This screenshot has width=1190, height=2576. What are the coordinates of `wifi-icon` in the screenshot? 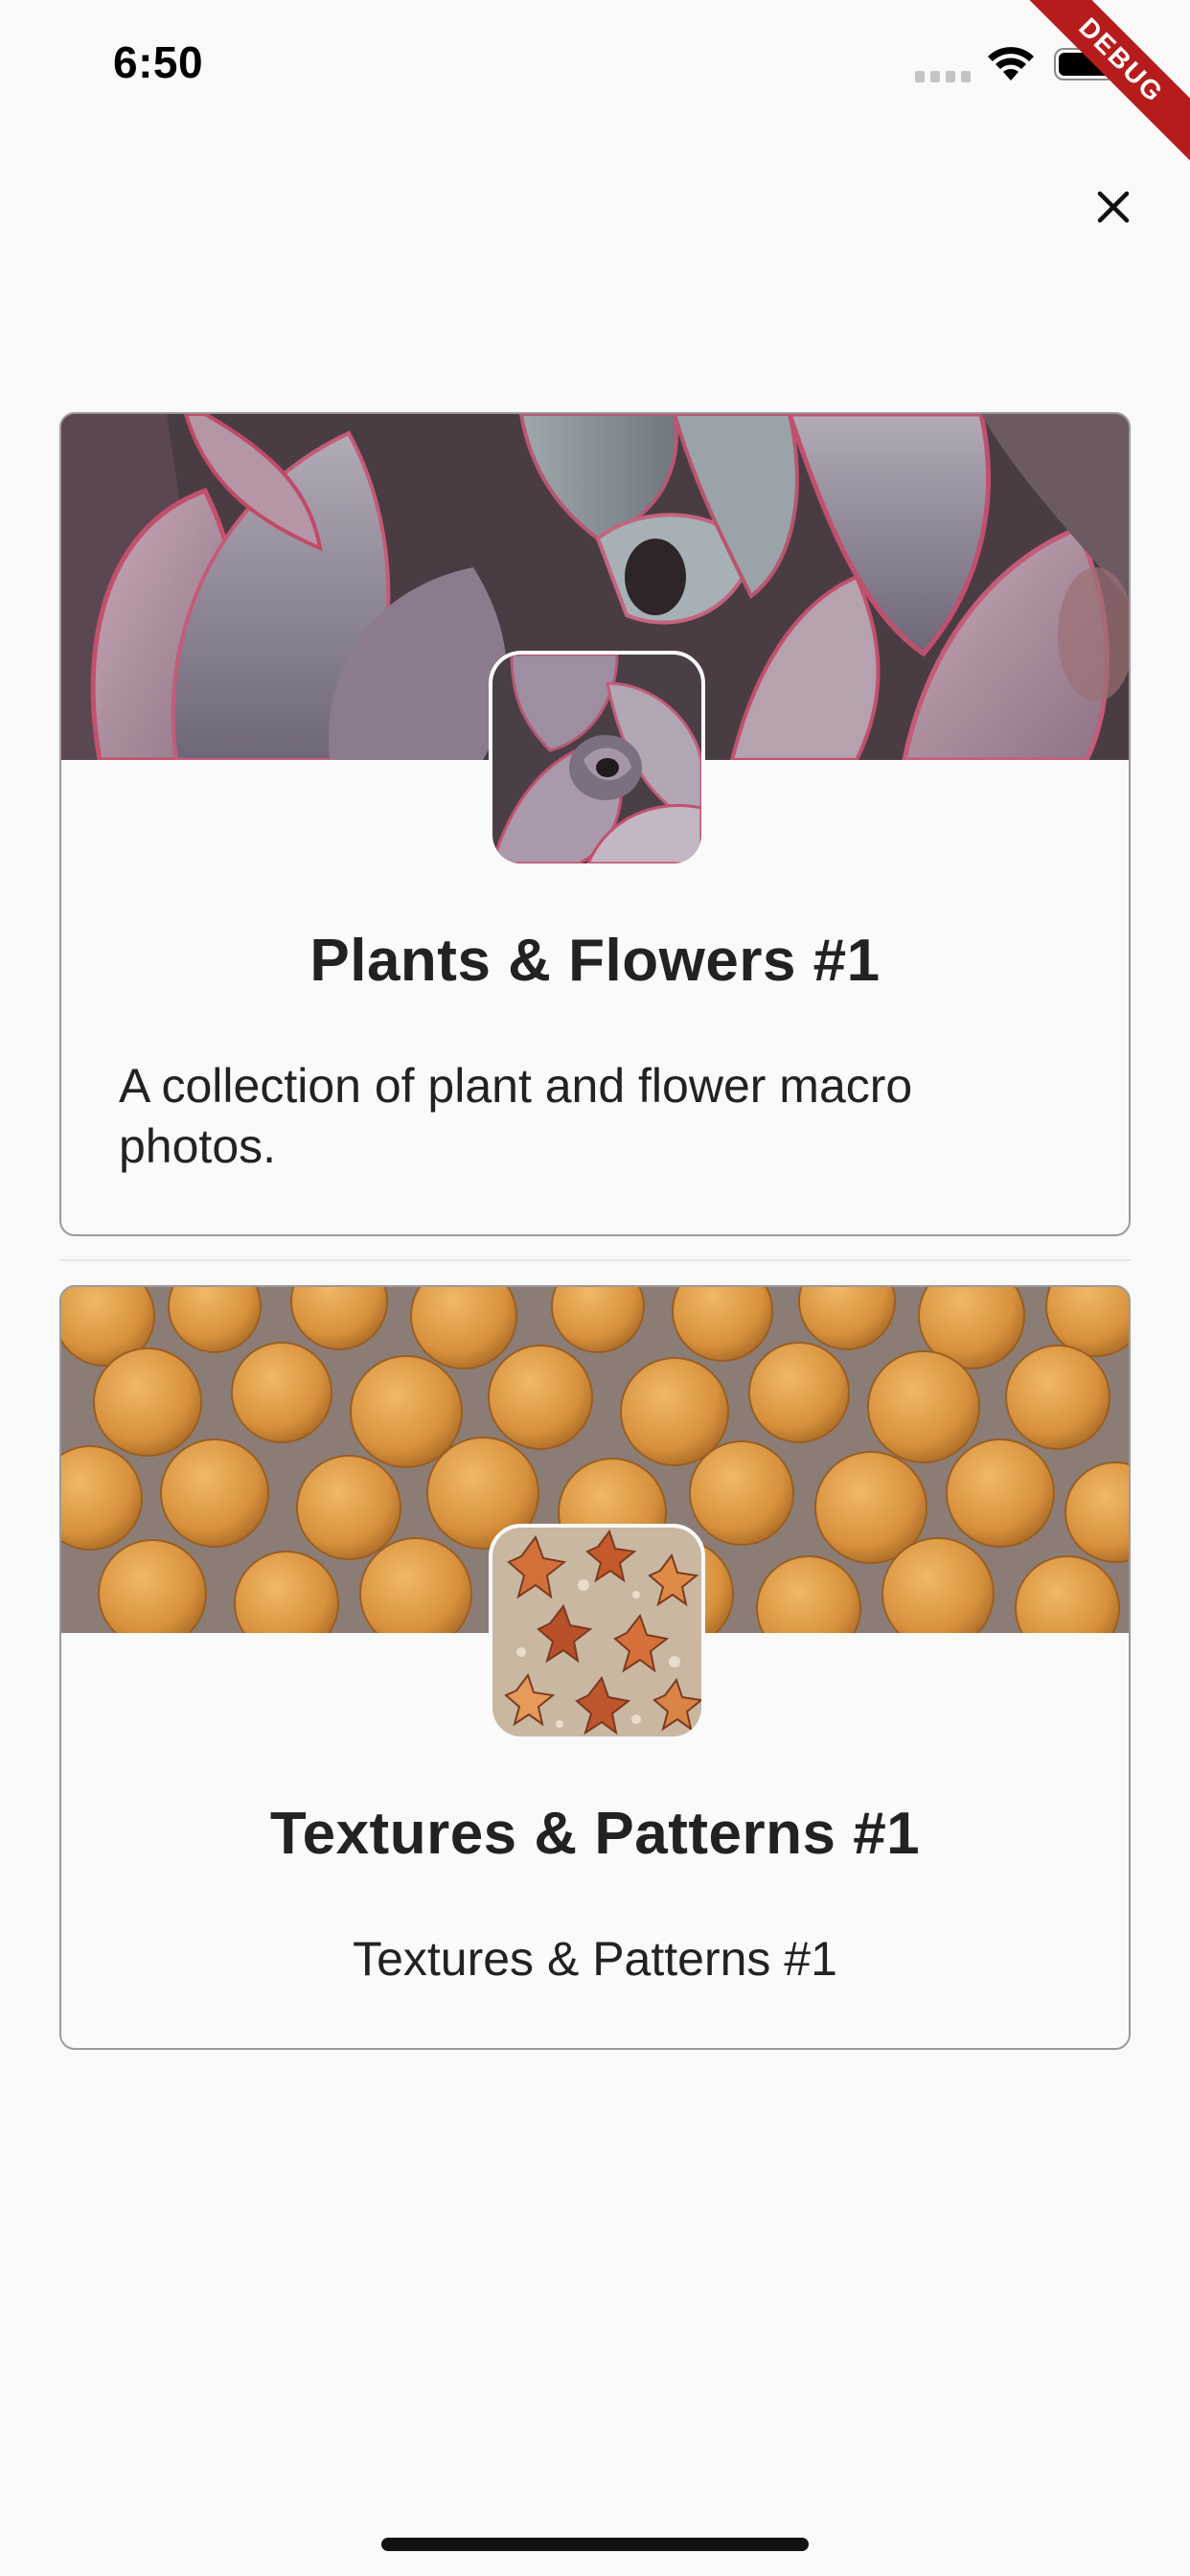 It's located at (1011, 63).